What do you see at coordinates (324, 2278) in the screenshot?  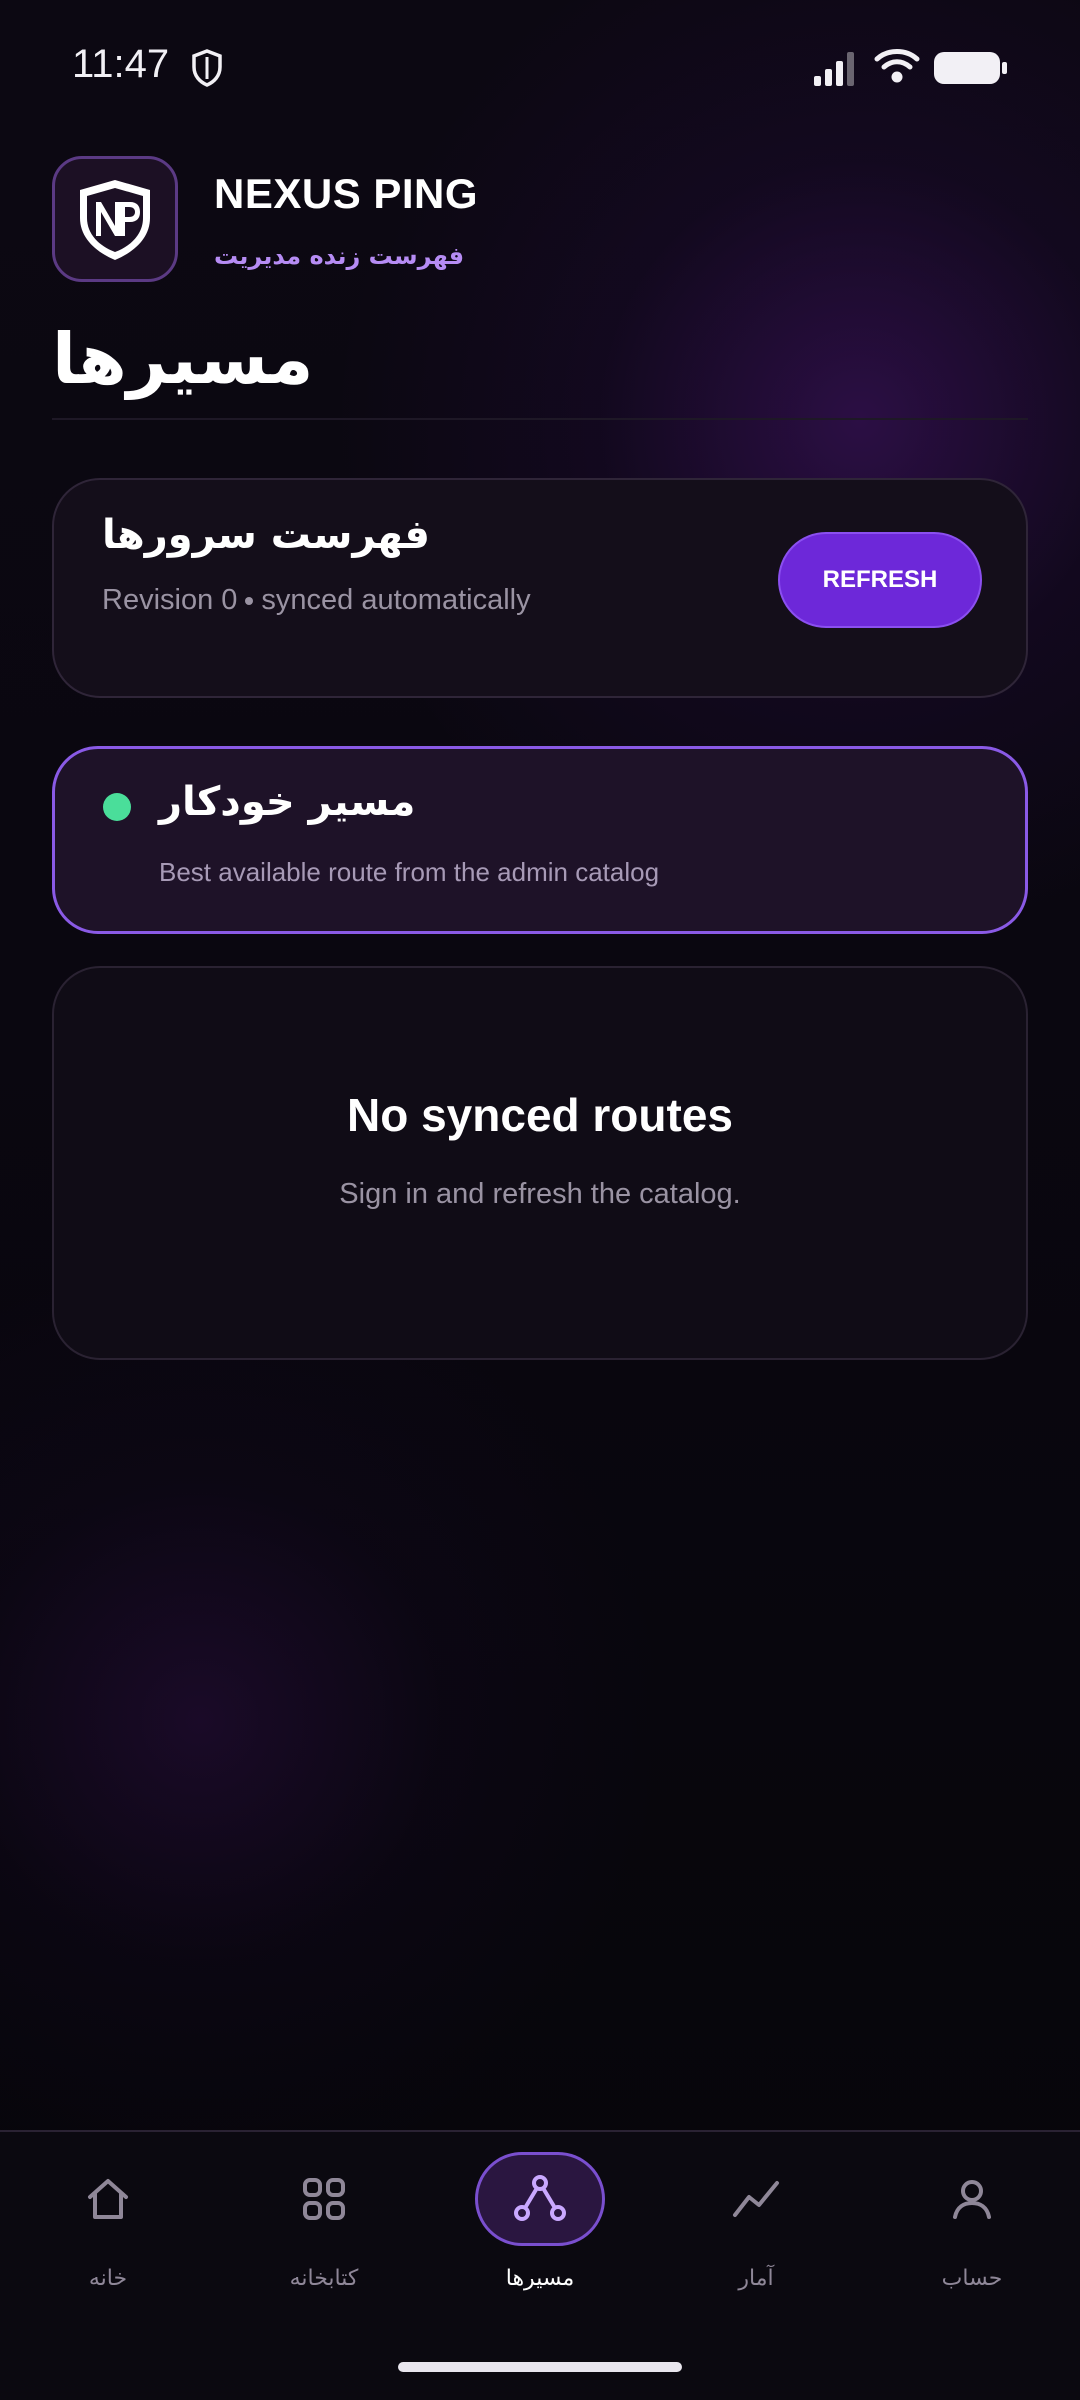 I see `nav-label-library: کتابخانه` at bounding box center [324, 2278].